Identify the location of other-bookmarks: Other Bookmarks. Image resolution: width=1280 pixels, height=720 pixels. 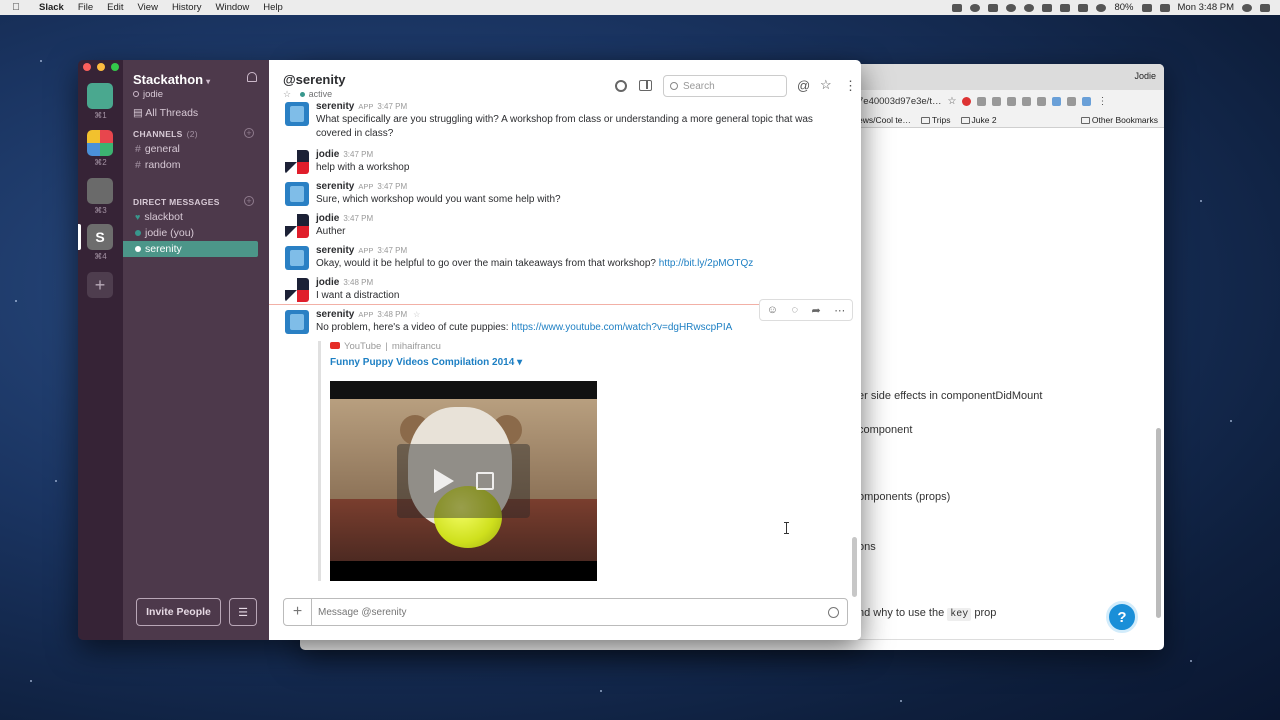
(1119, 120).